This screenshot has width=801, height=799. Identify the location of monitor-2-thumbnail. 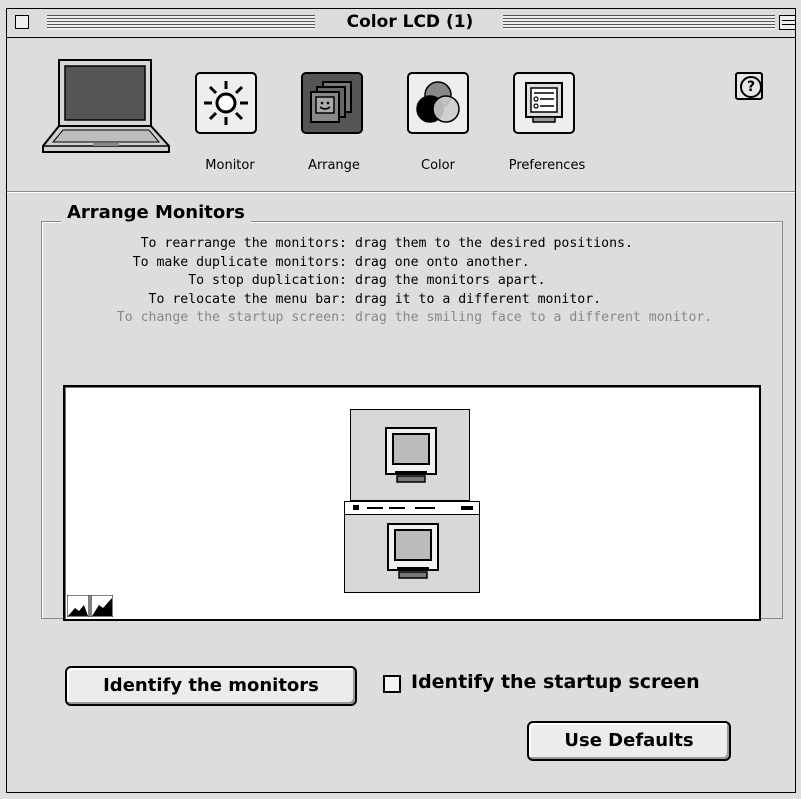
(412, 547).